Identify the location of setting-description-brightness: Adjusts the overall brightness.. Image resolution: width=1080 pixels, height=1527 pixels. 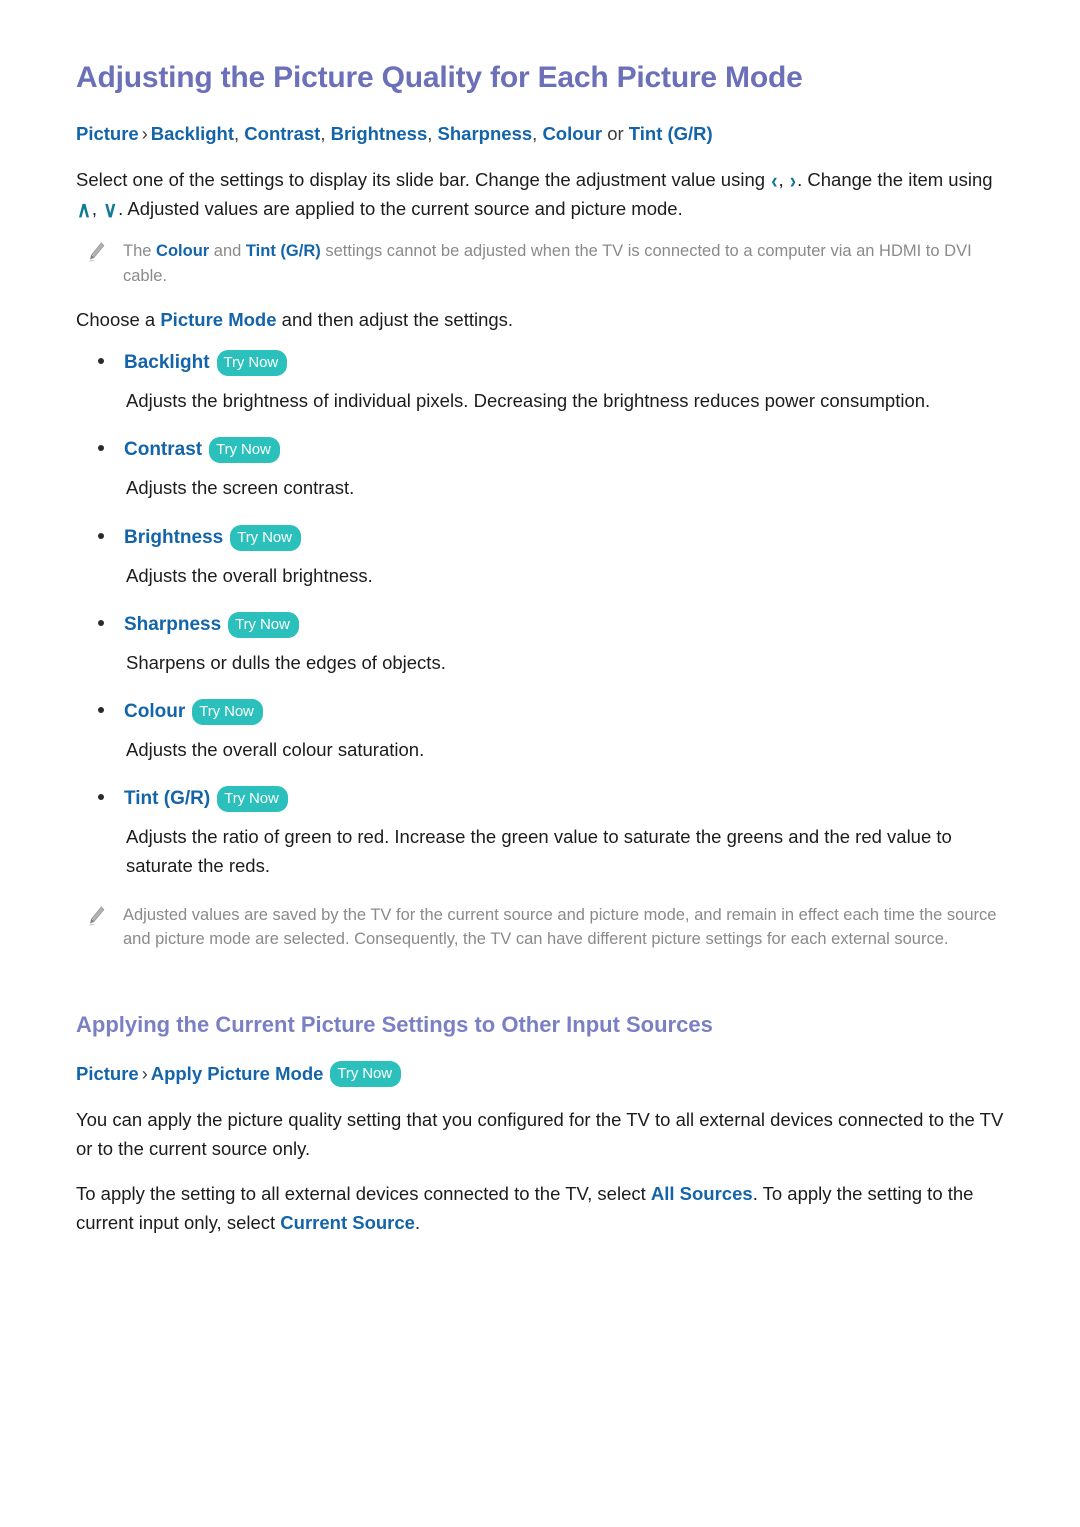
(249, 575).